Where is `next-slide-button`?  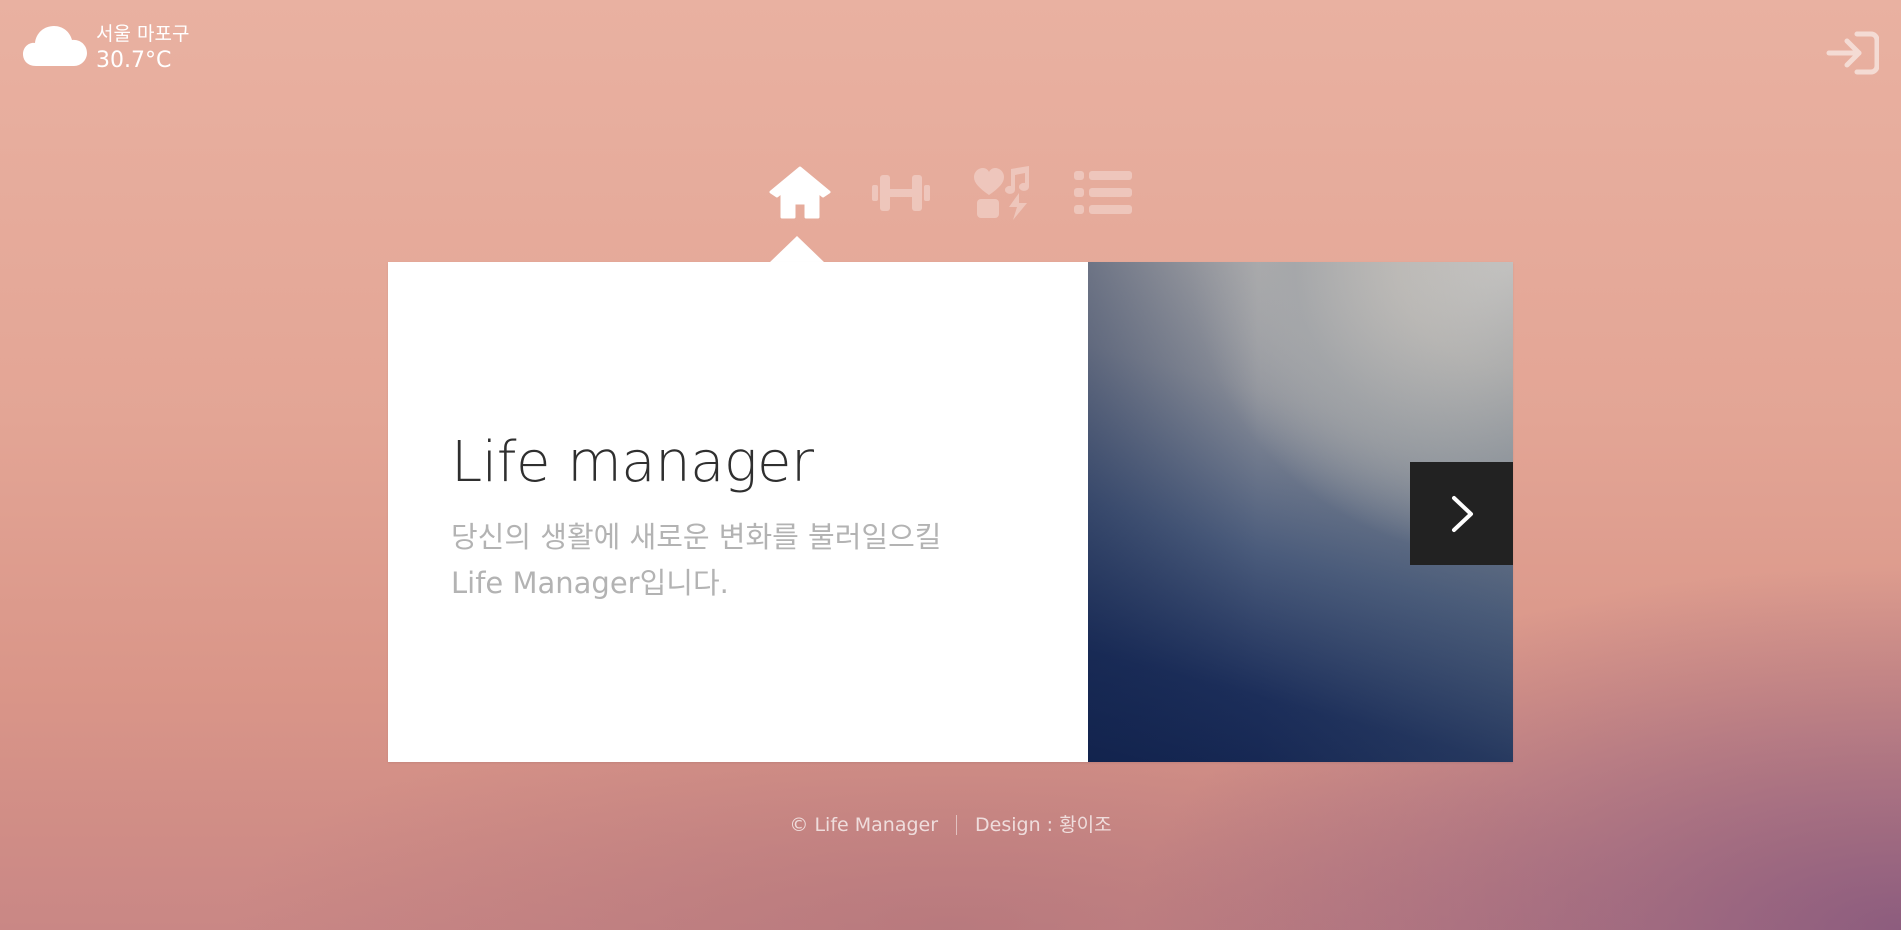 next-slide-button is located at coordinates (1461, 513).